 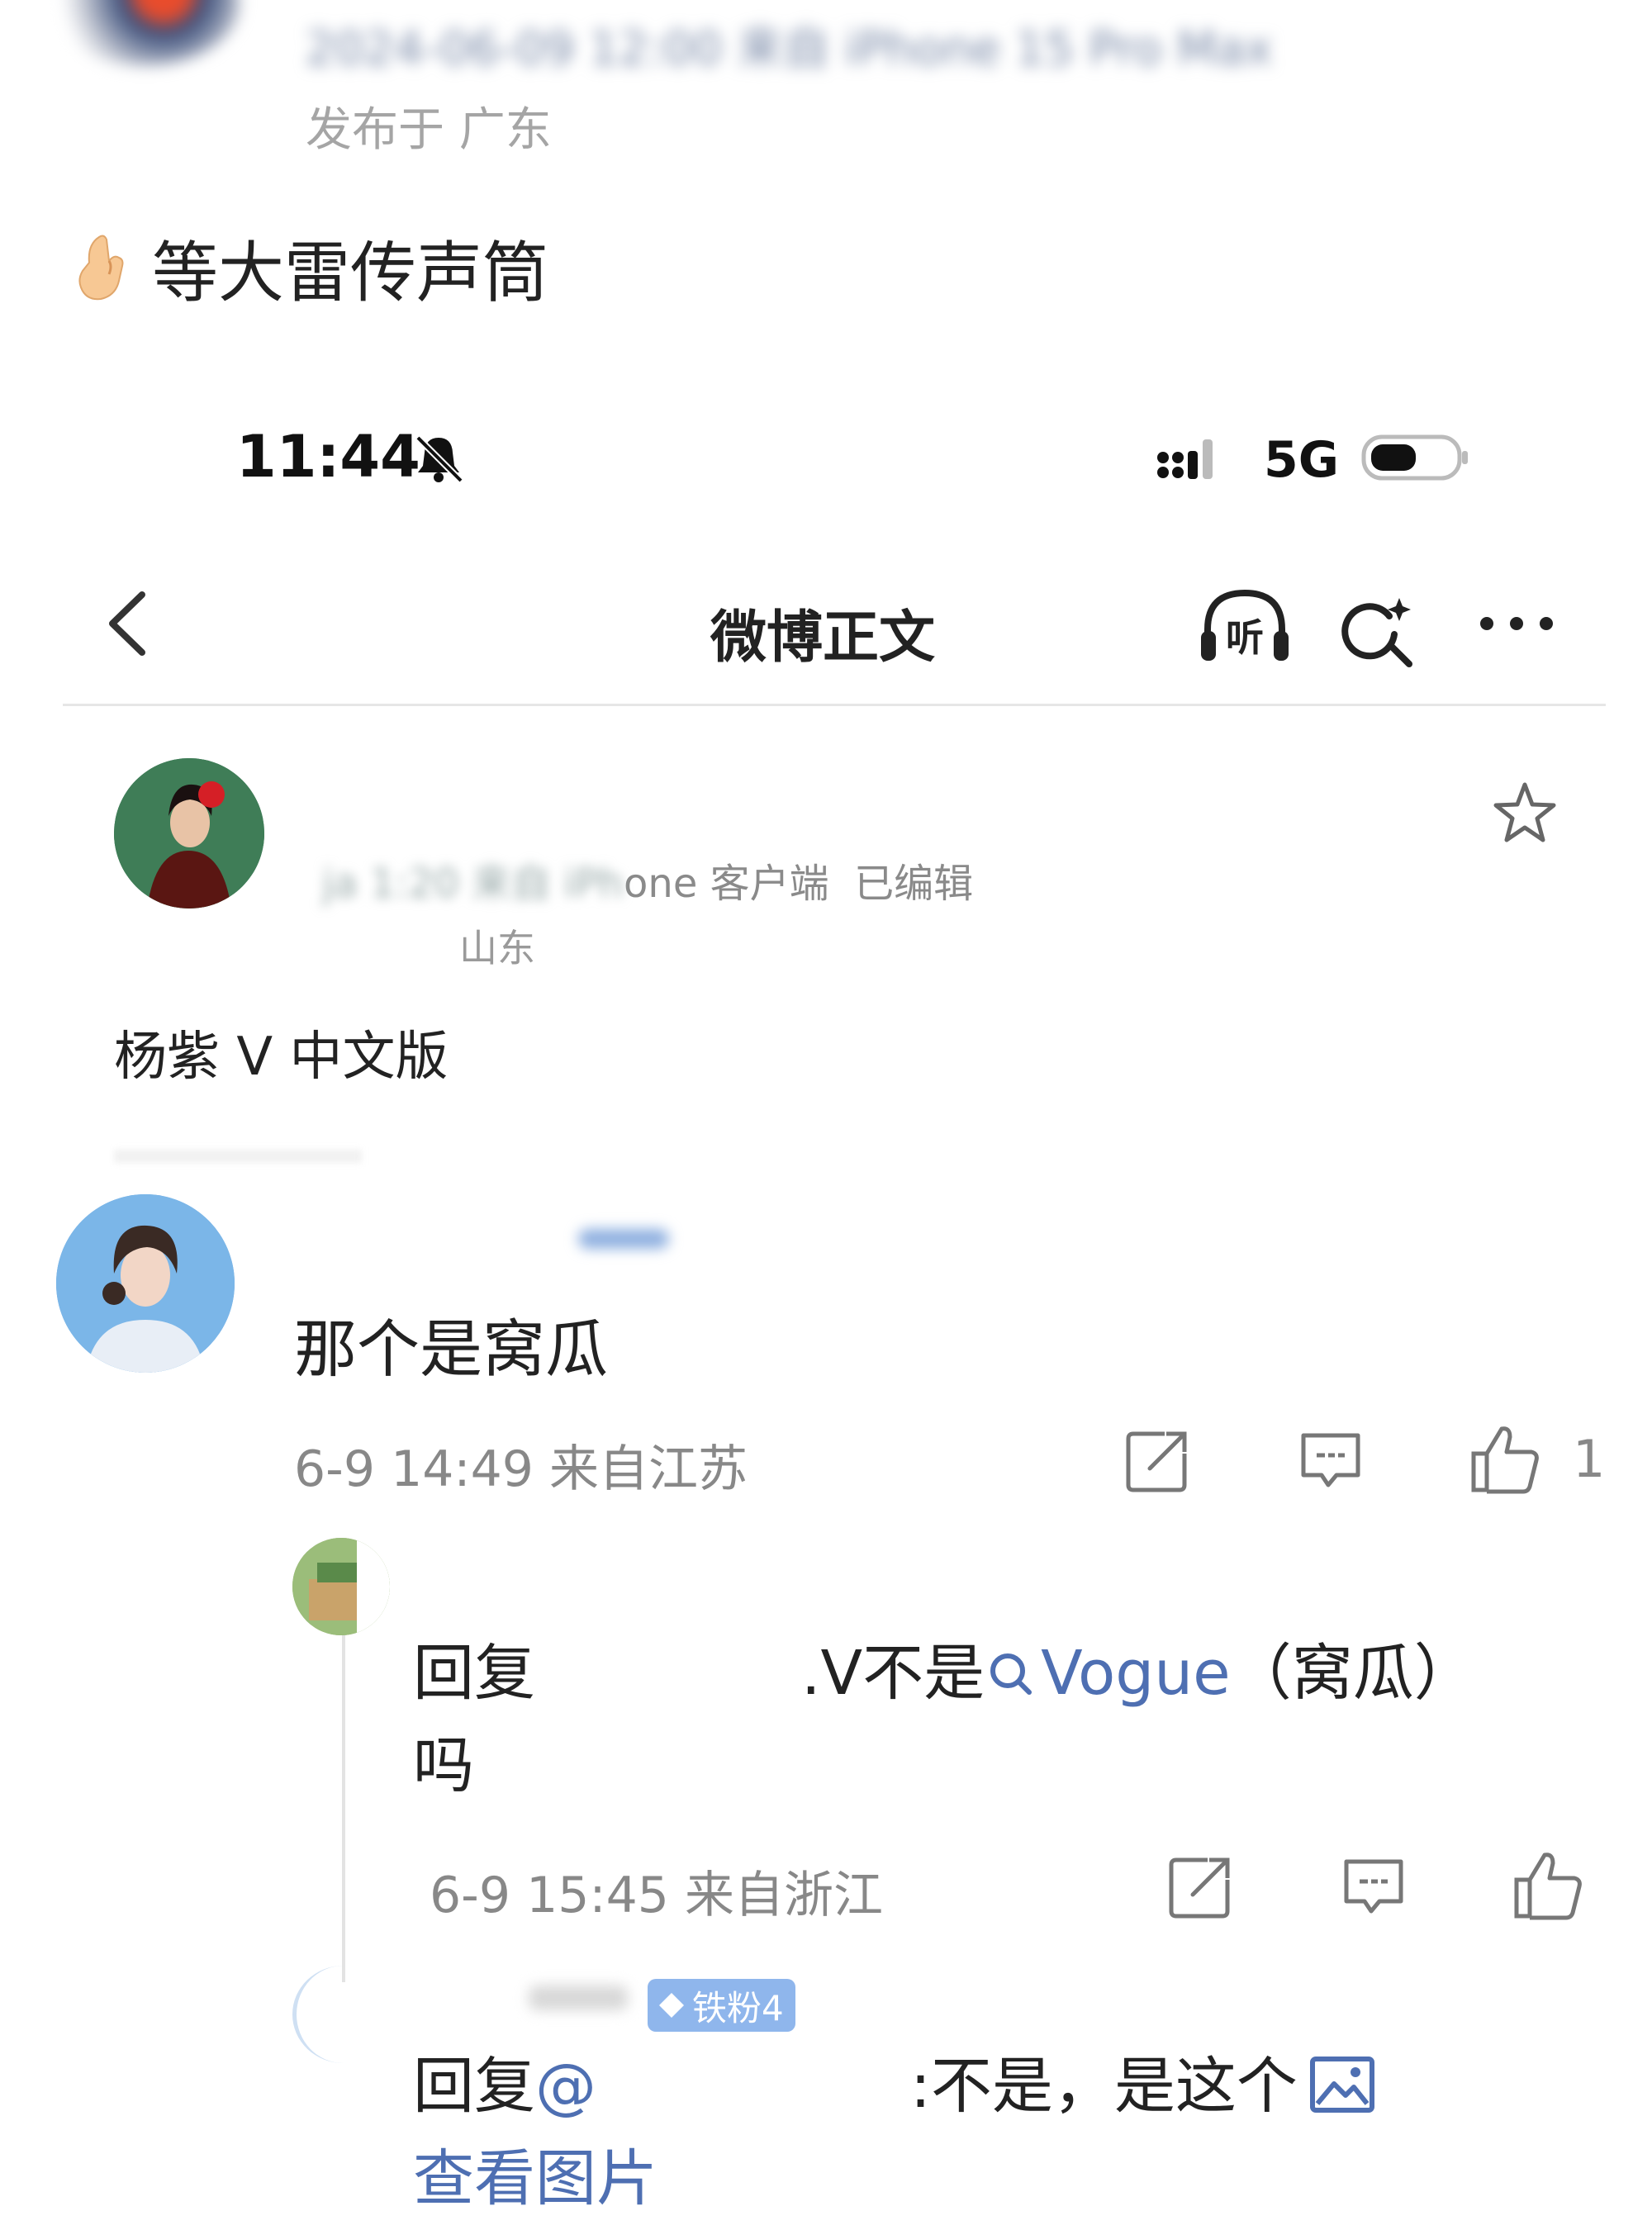 I want to click on svg-text: 听, so click(x=1245, y=638).